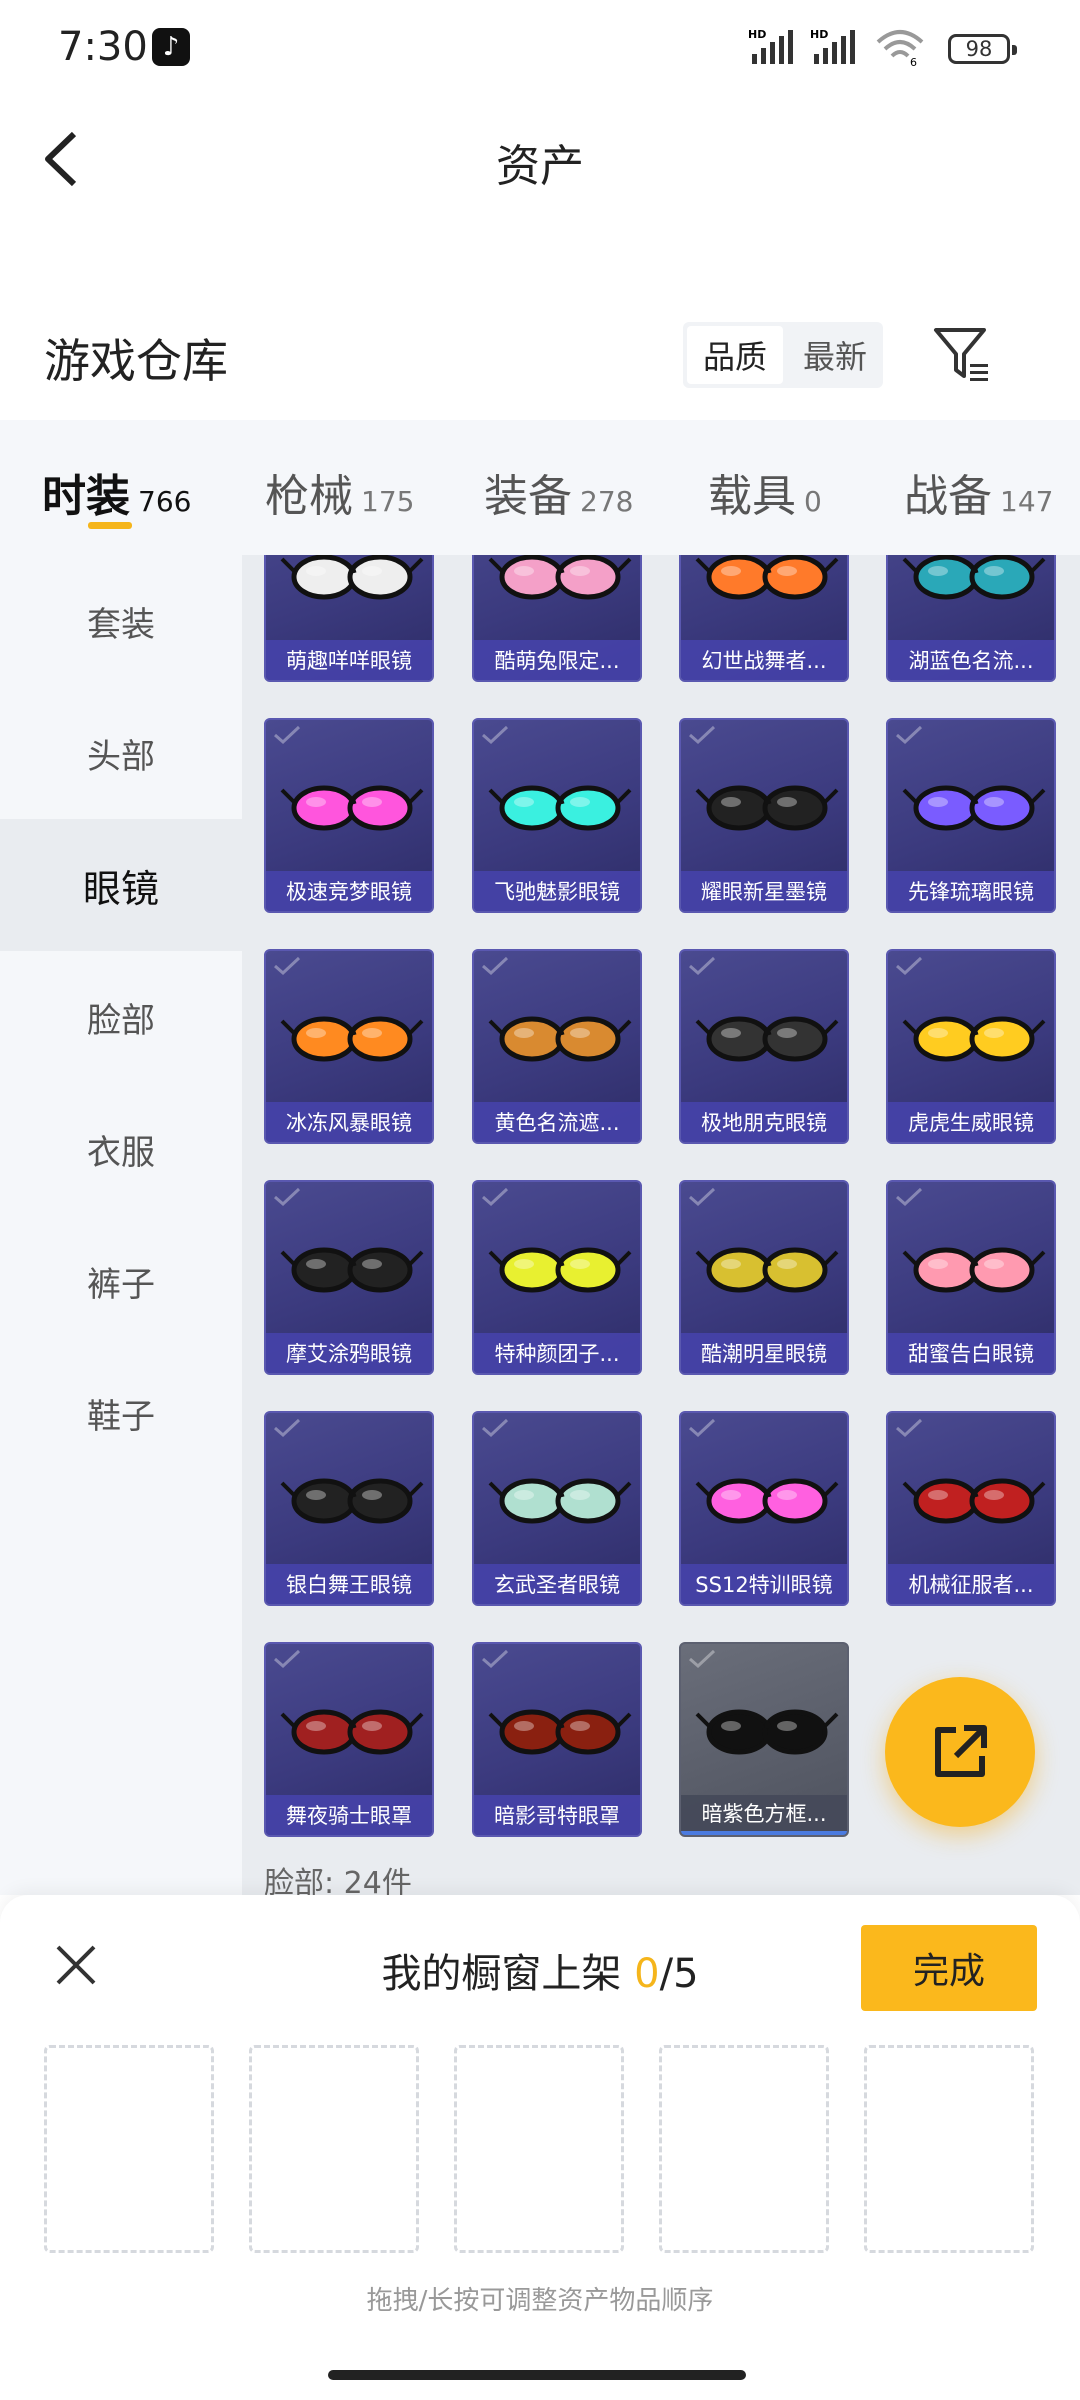 The height and width of the screenshot is (2400, 1080). I want to click on item-card: 虎虎生威眼镜, so click(971, 1046).